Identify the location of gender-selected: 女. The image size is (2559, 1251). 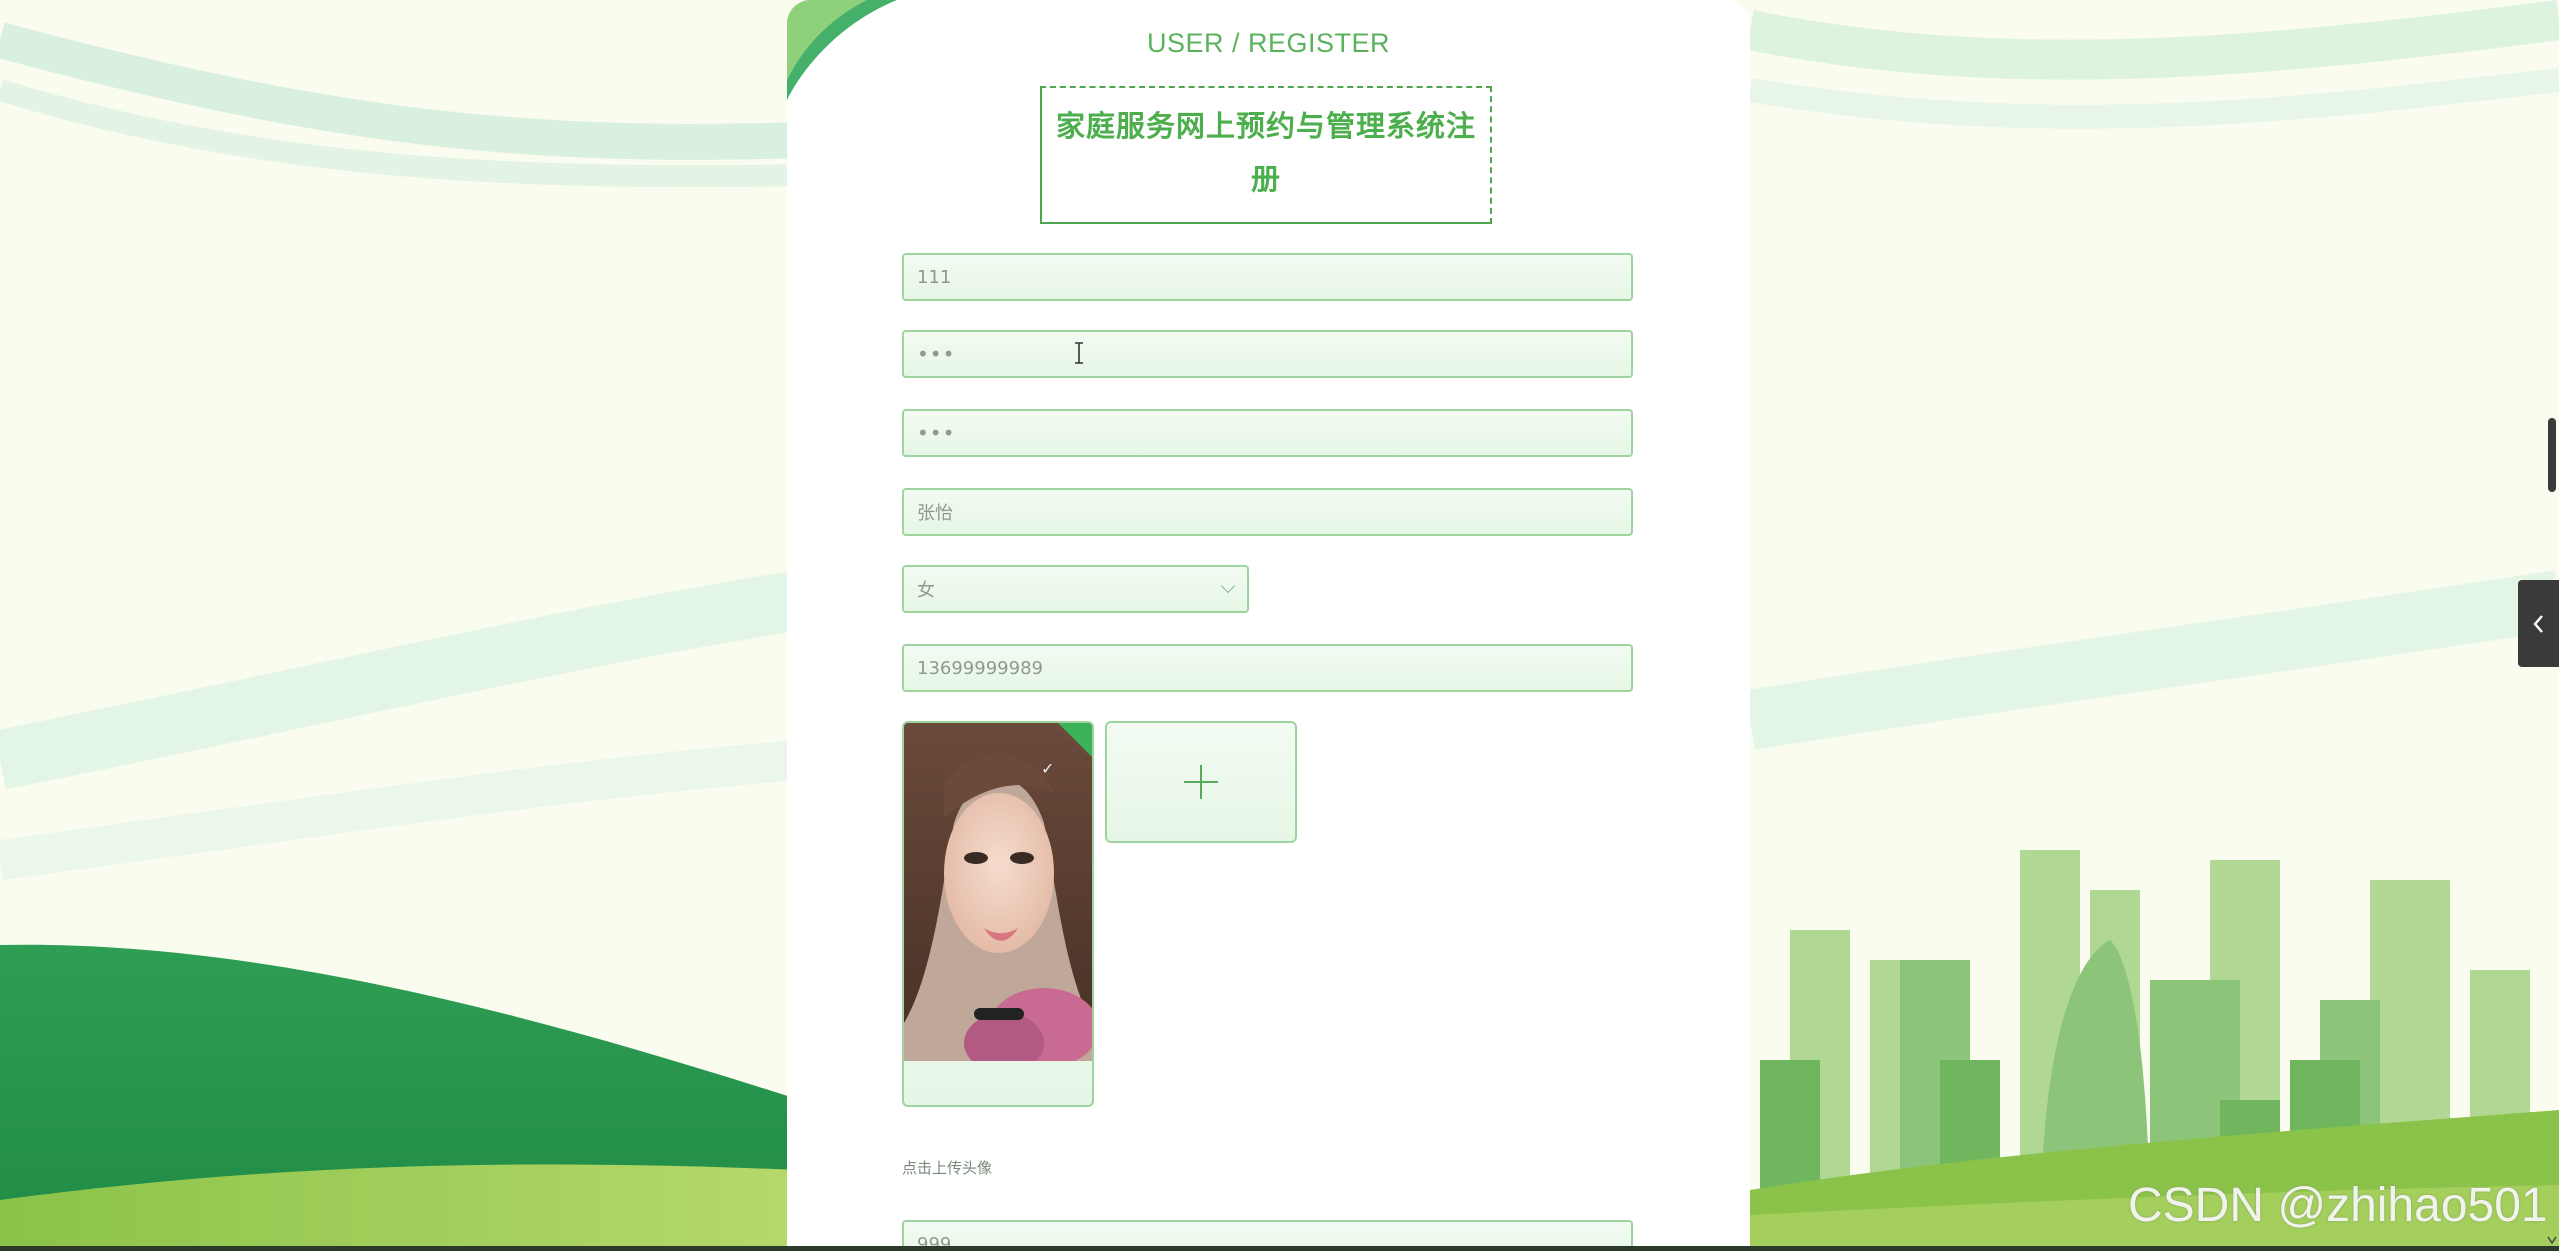
(926, 590).